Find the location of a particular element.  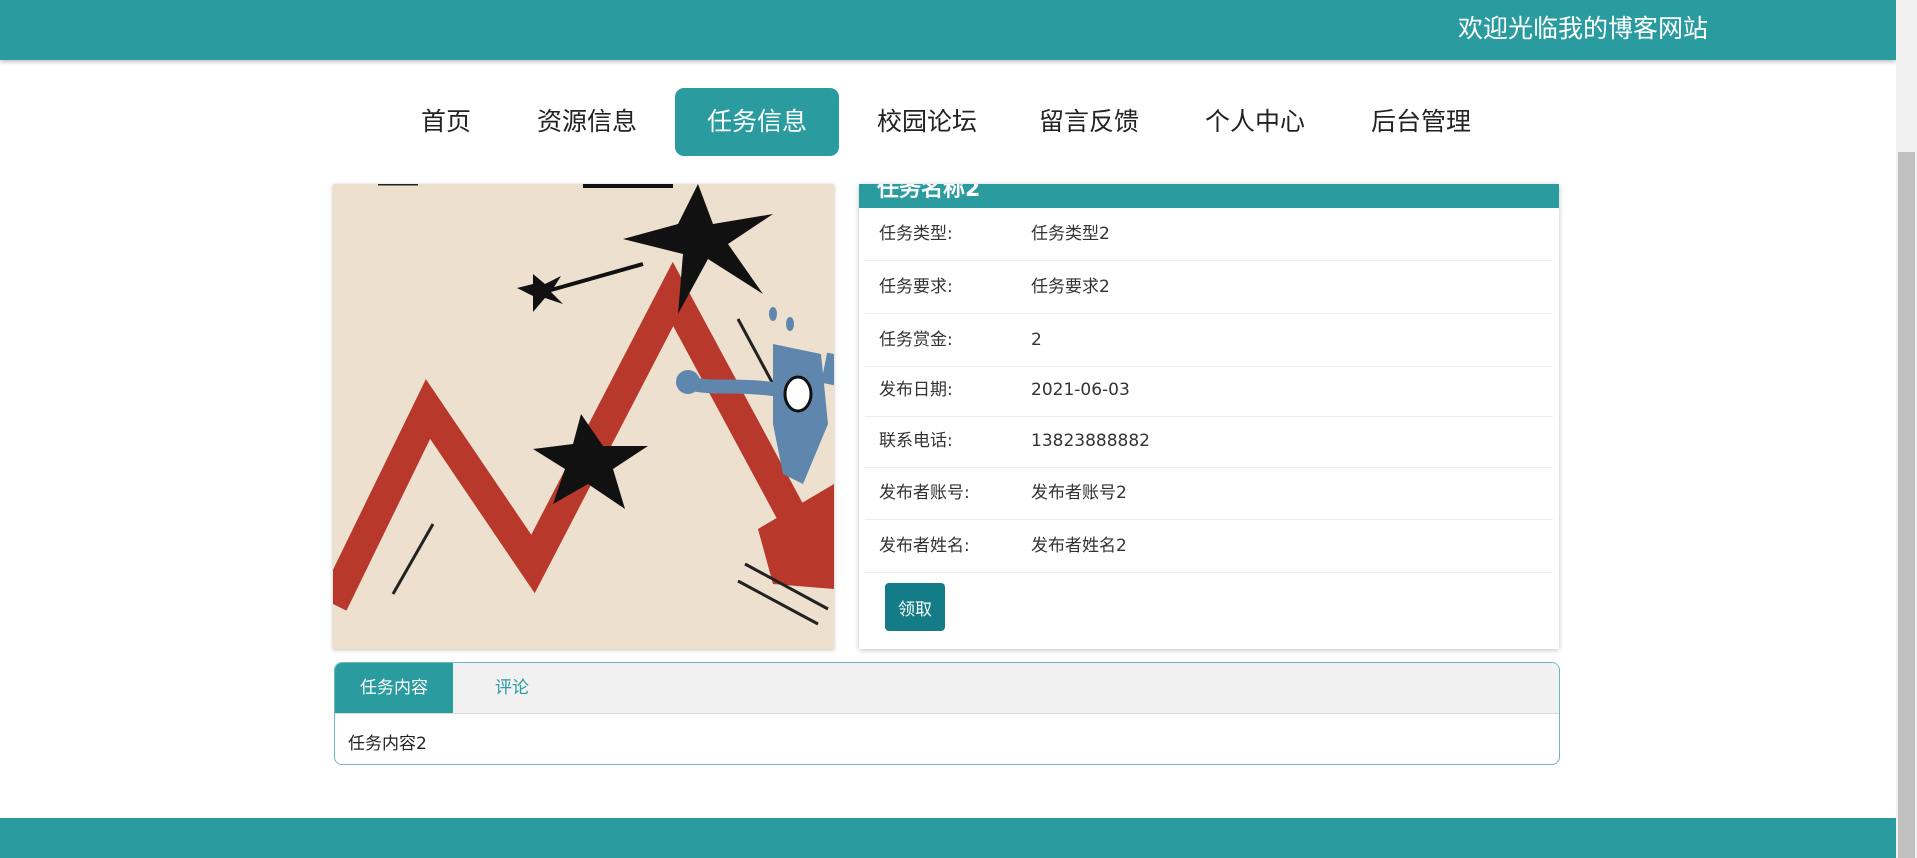

field-label: 任务要求: is located at coordinates (916, 287).